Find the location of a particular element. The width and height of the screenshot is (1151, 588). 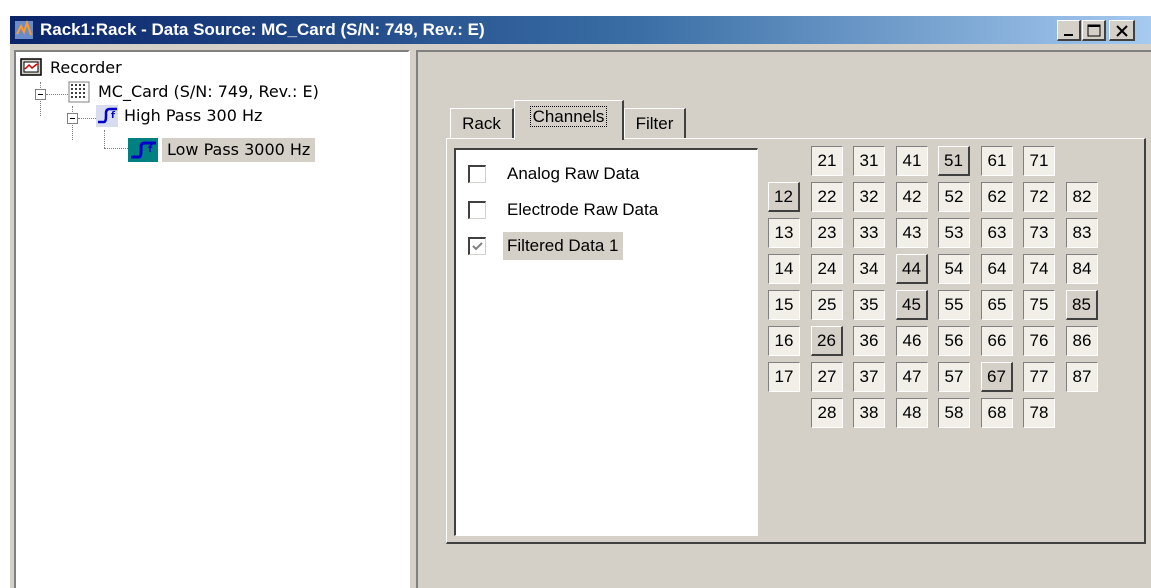

channel-button: 64 is located at coordinates (997, 269).